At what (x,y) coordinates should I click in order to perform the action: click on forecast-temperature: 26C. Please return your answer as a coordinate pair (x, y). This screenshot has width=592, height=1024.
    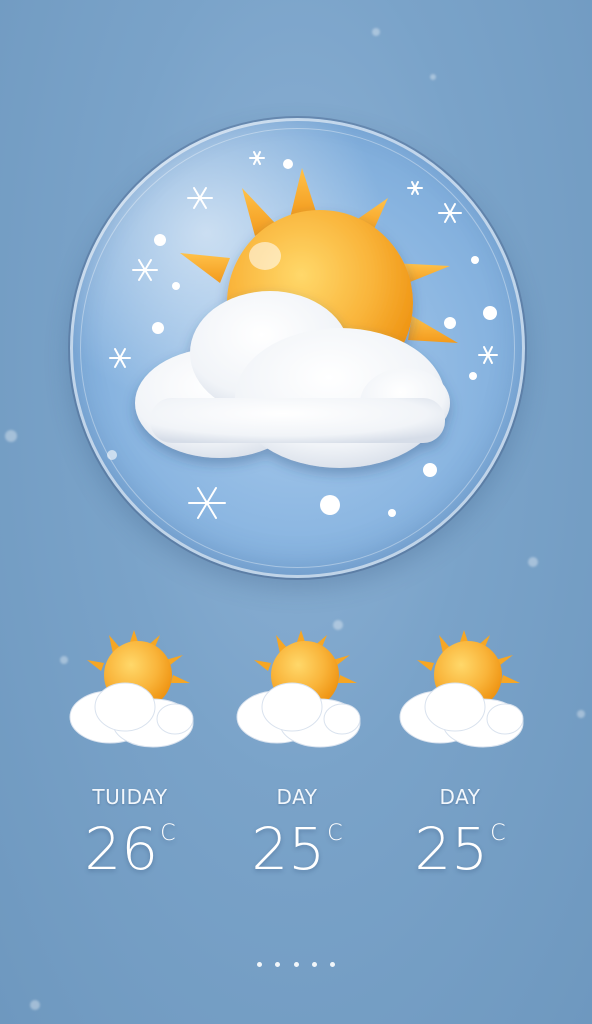
    Looking at the image, I should click on (130, 849).